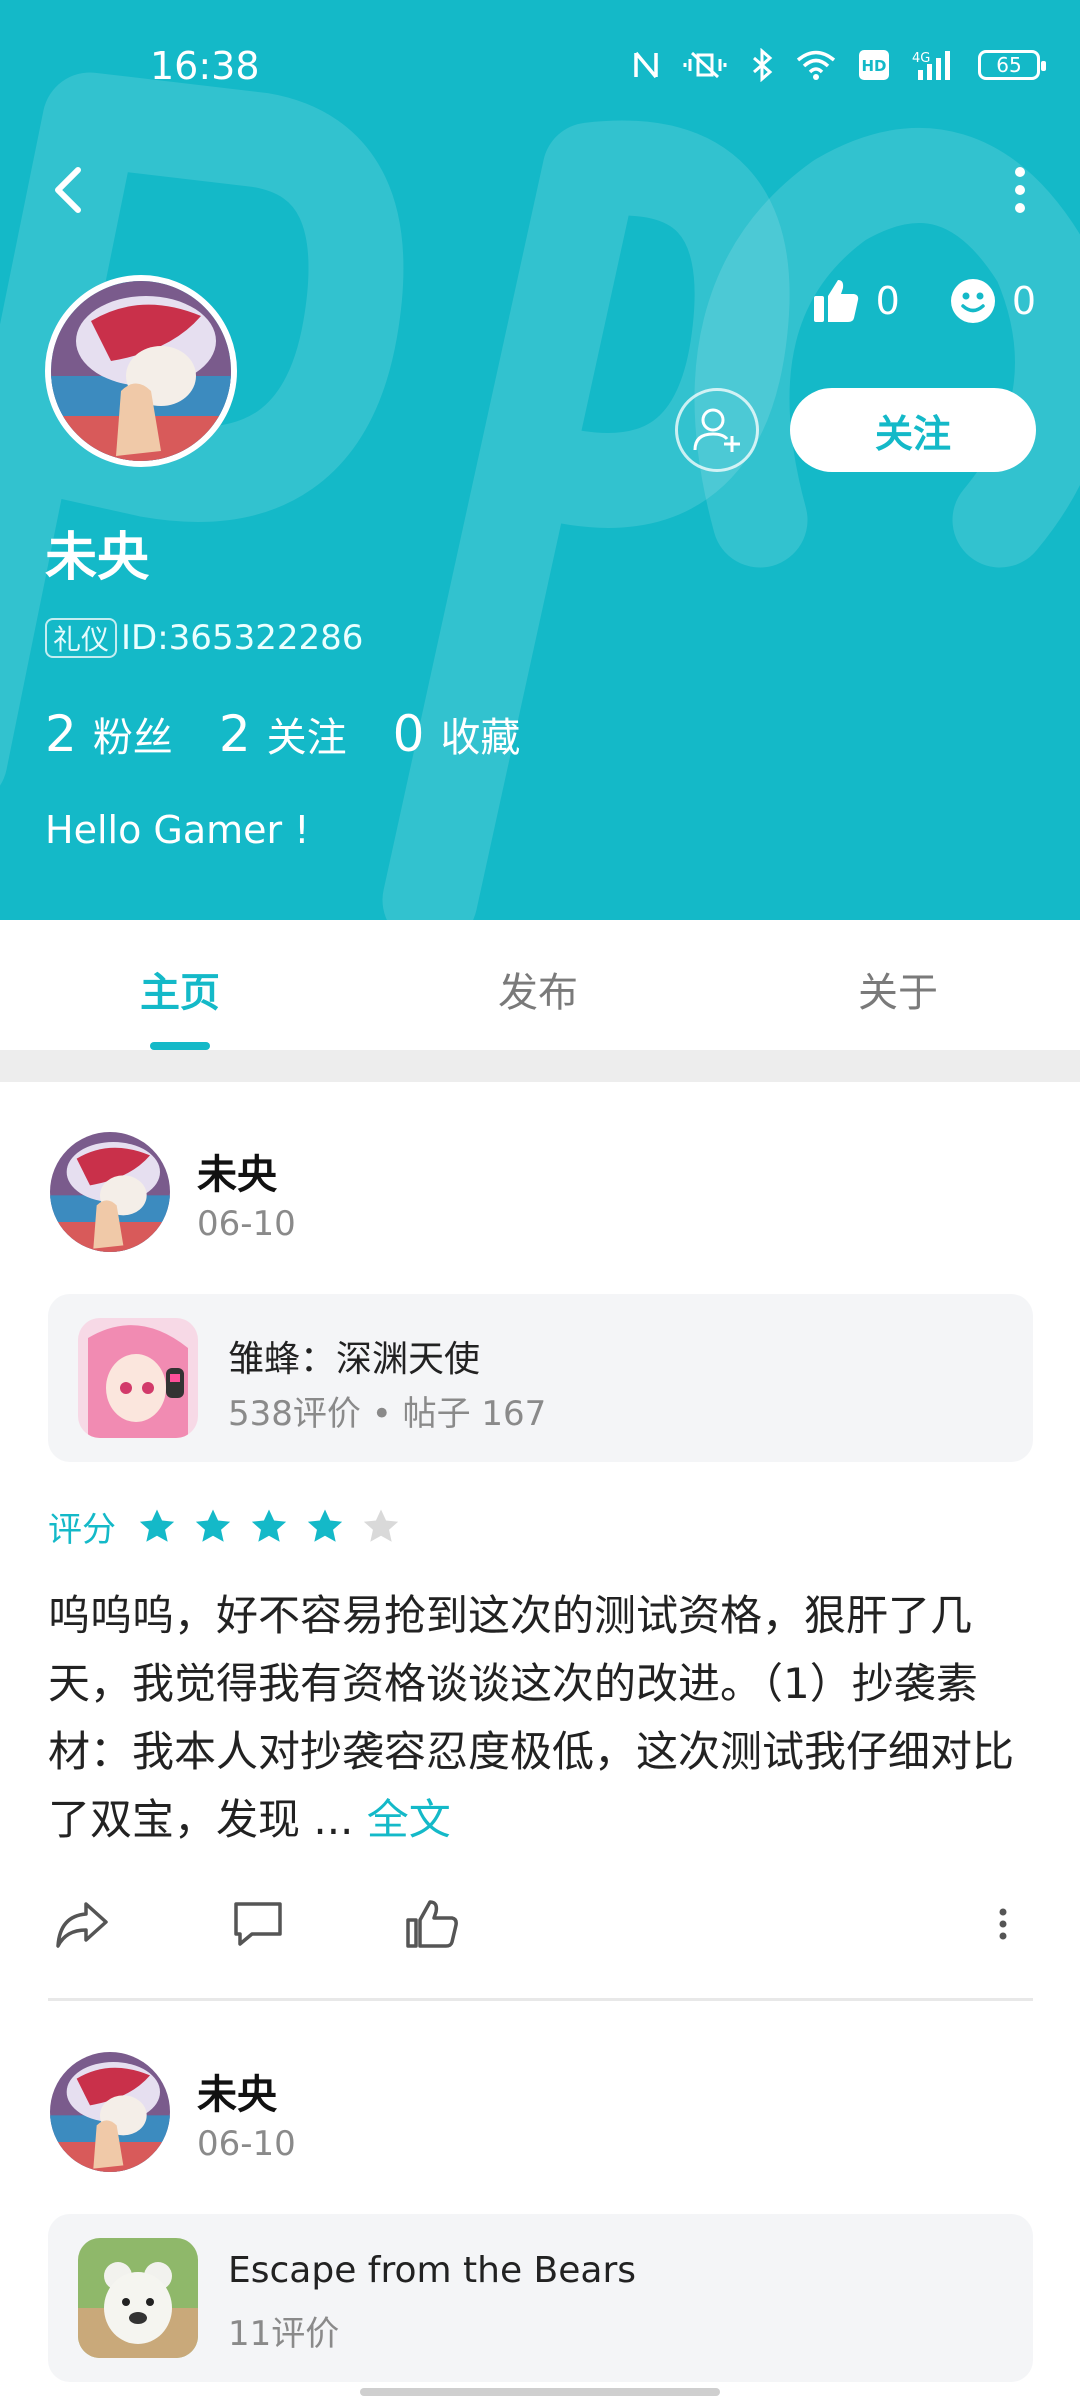 The width and height of the screenshot is (1080, 2400). I want to click on tab-active-indicator, so click(180, 1046).